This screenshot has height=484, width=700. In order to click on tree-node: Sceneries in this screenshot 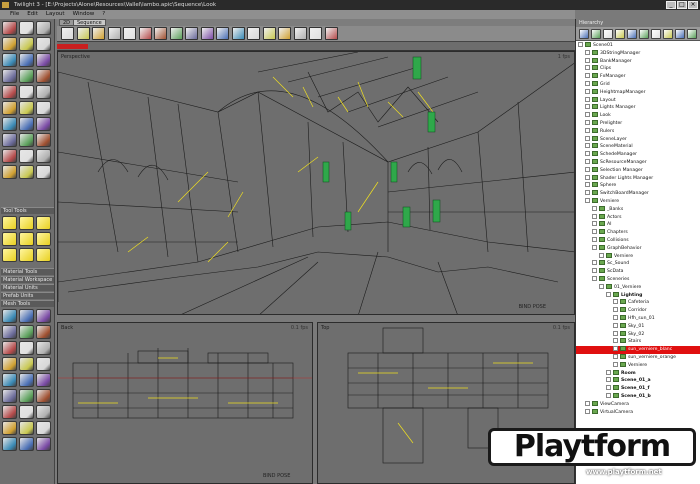, I will do `click(610, 280)`.